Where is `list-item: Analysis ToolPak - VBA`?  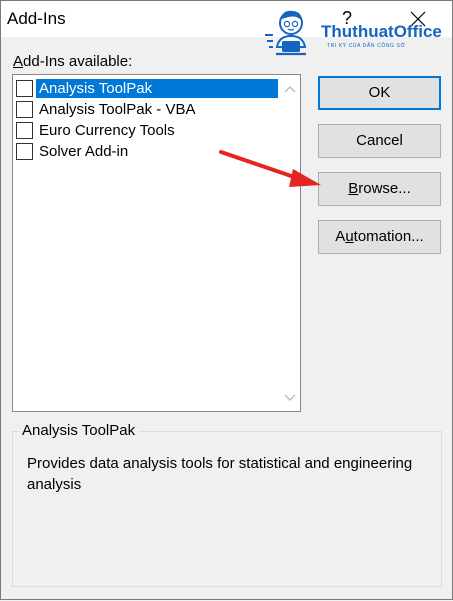
list-item: Analysis ToolPak - VBA is located at coordinates (145, 109).